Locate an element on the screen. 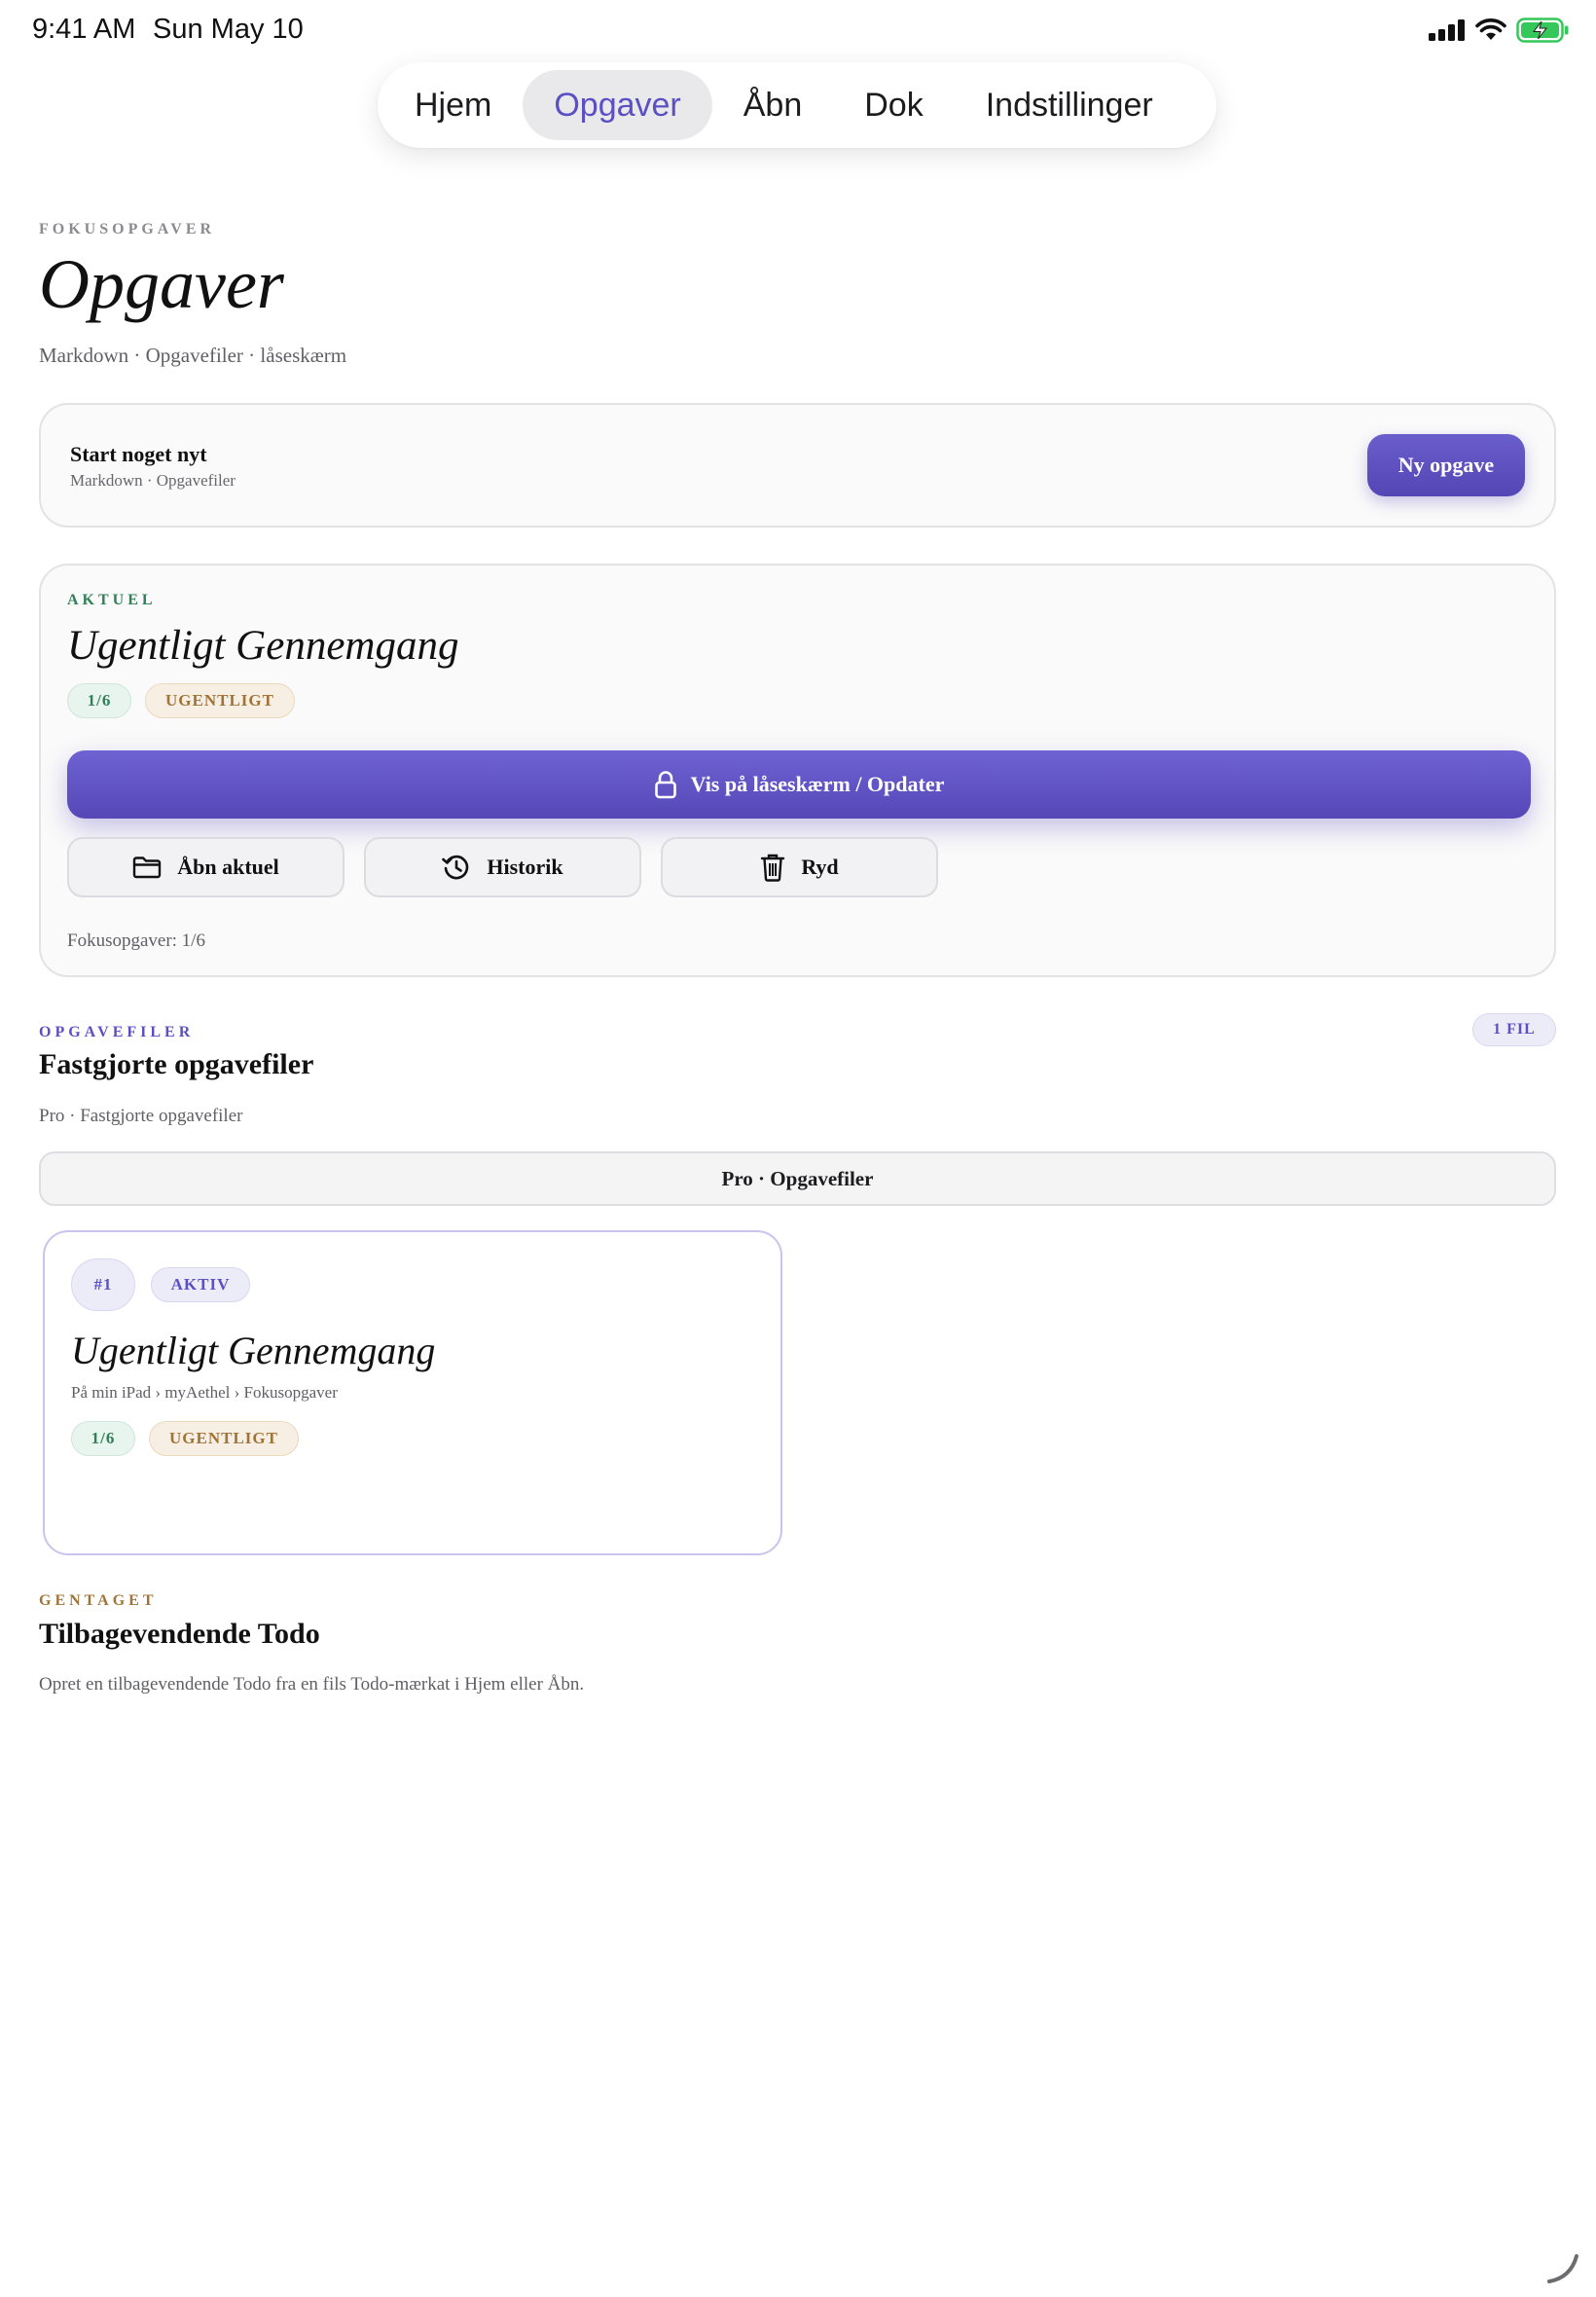 This screenshot has width=1596, height=2297. progress-badge: 1/6 is located at coordinates (99, 701).